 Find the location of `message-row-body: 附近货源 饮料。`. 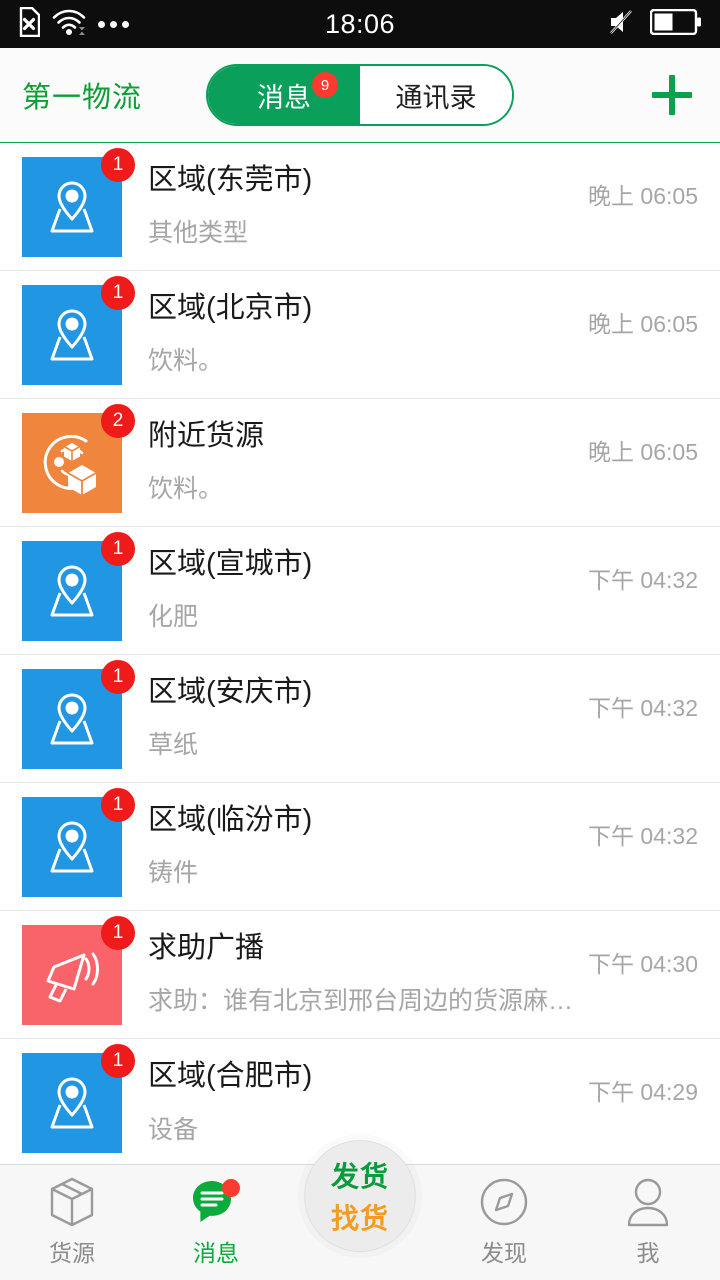

message-row-body: 附近货源 饮料。 is located at coordinates (368, 462).